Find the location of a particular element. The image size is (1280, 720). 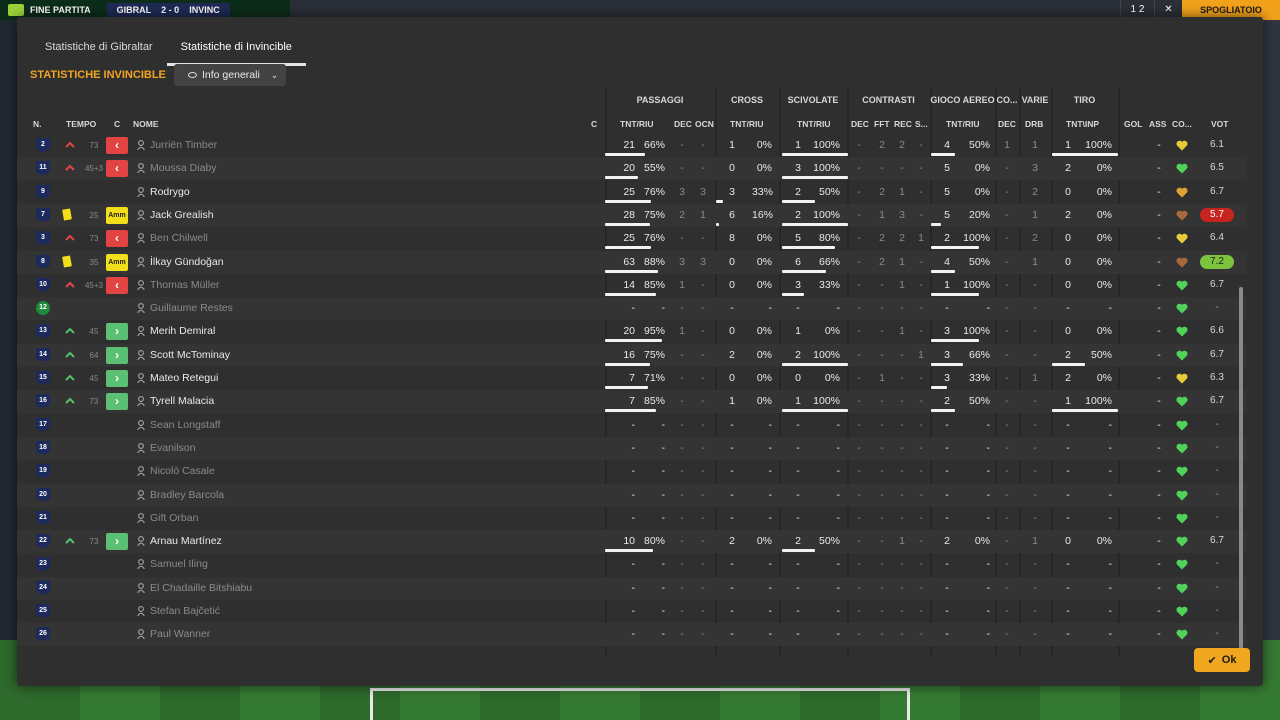

tackle-pct: 0% is located at coordinates (832, 331).